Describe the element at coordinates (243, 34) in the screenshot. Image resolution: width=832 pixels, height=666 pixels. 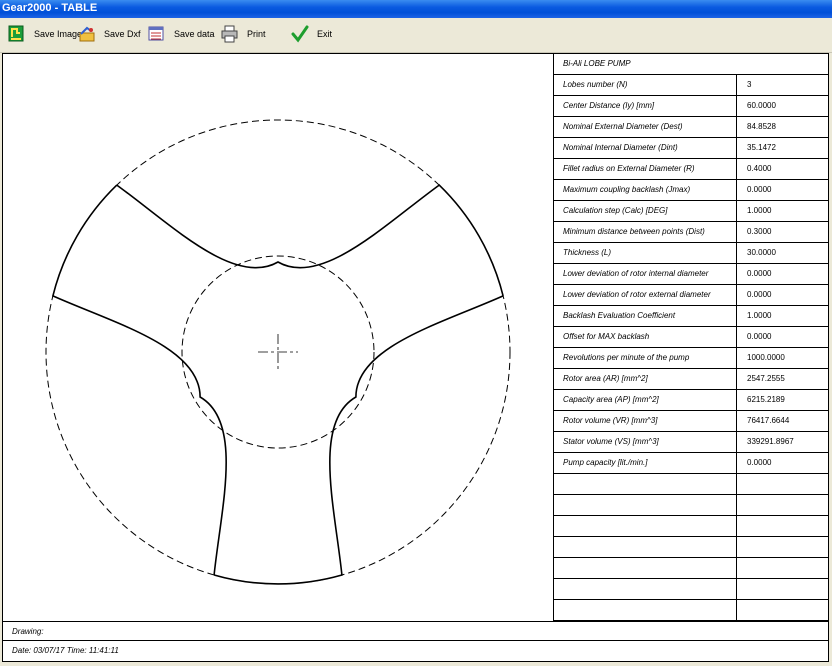
I see `print-button: Print` at that location.